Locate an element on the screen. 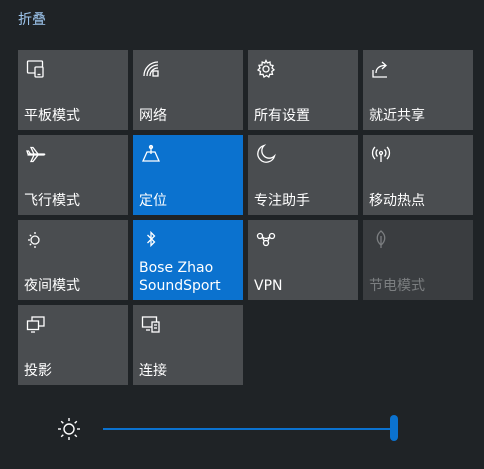 The width and height of the screenshot is (484, 469). tile-label: 节电模式 is located at coordinates (397, 286).